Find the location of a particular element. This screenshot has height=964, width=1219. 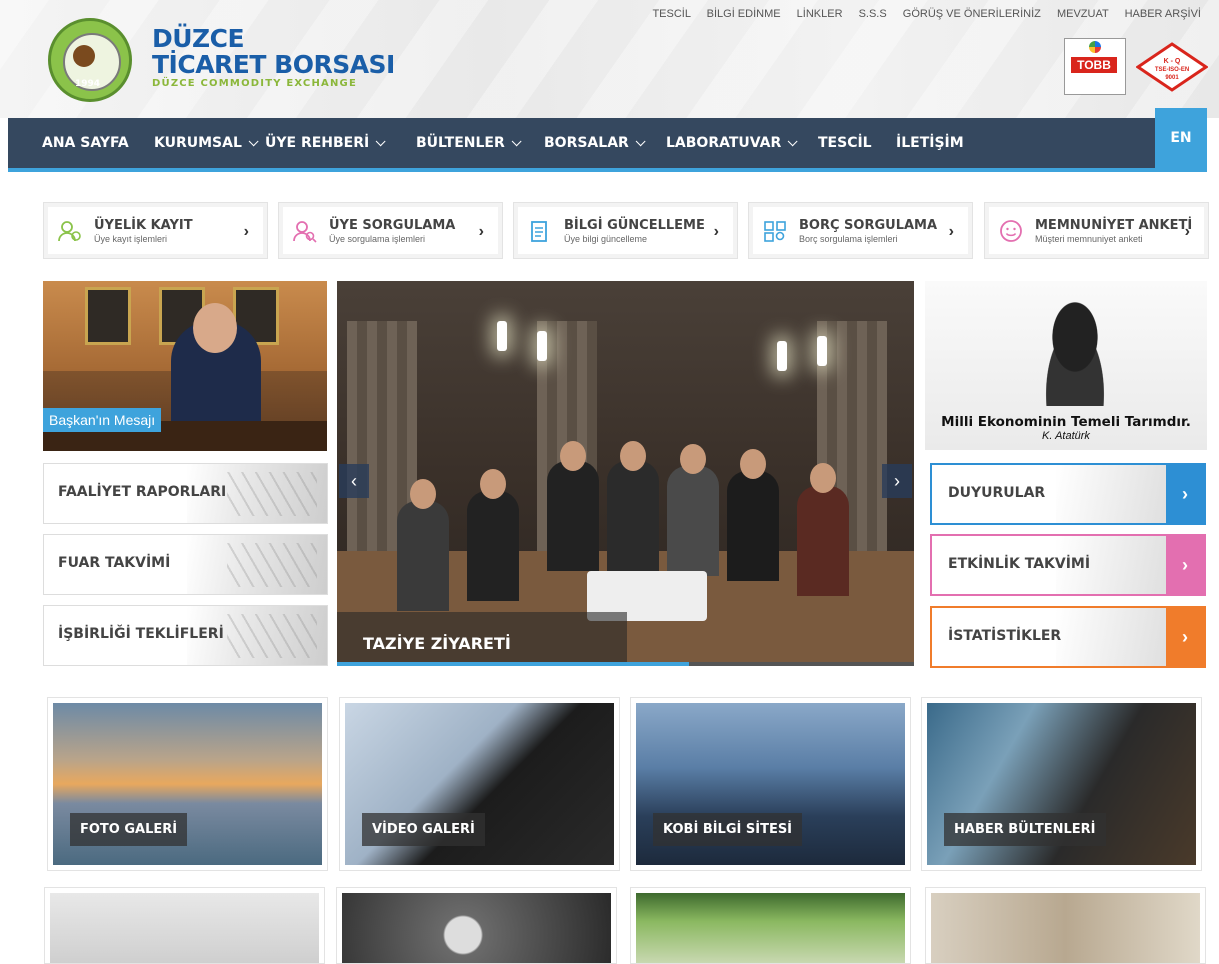

tile-foto-galeri: FOTO GALERİ is located at coordinates (187, 784).